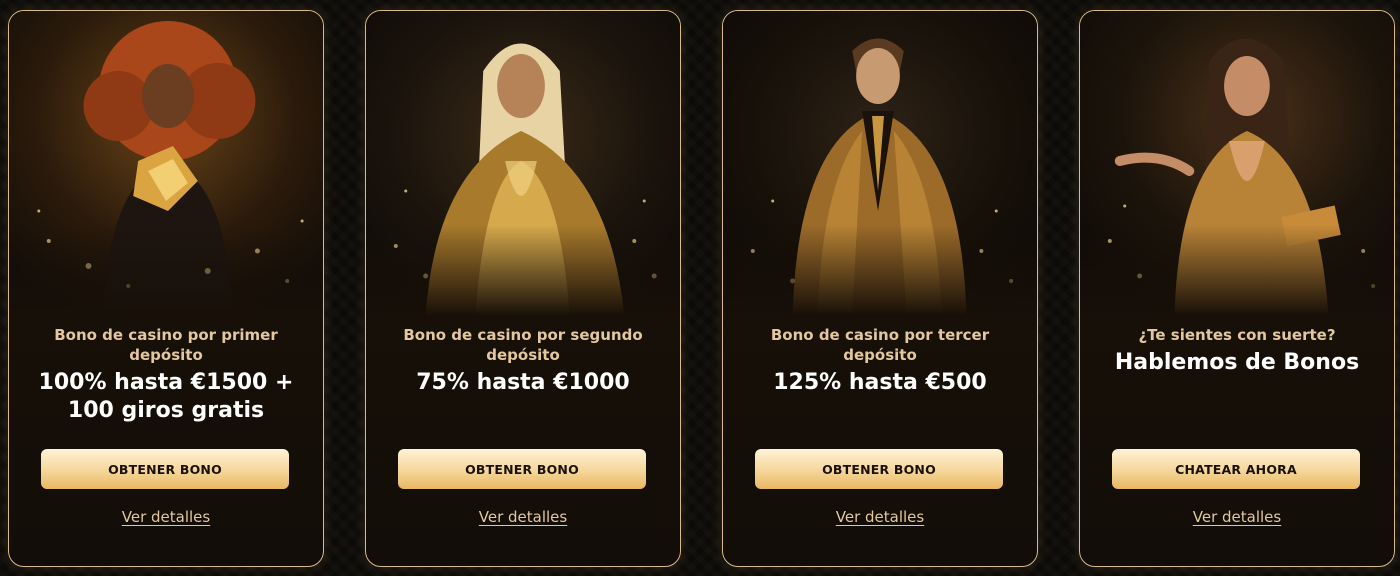 The width and height of the screenshot is (1400, 576). I want to click on card-headline: Hablemos de Bonos, so click(1237, 362).